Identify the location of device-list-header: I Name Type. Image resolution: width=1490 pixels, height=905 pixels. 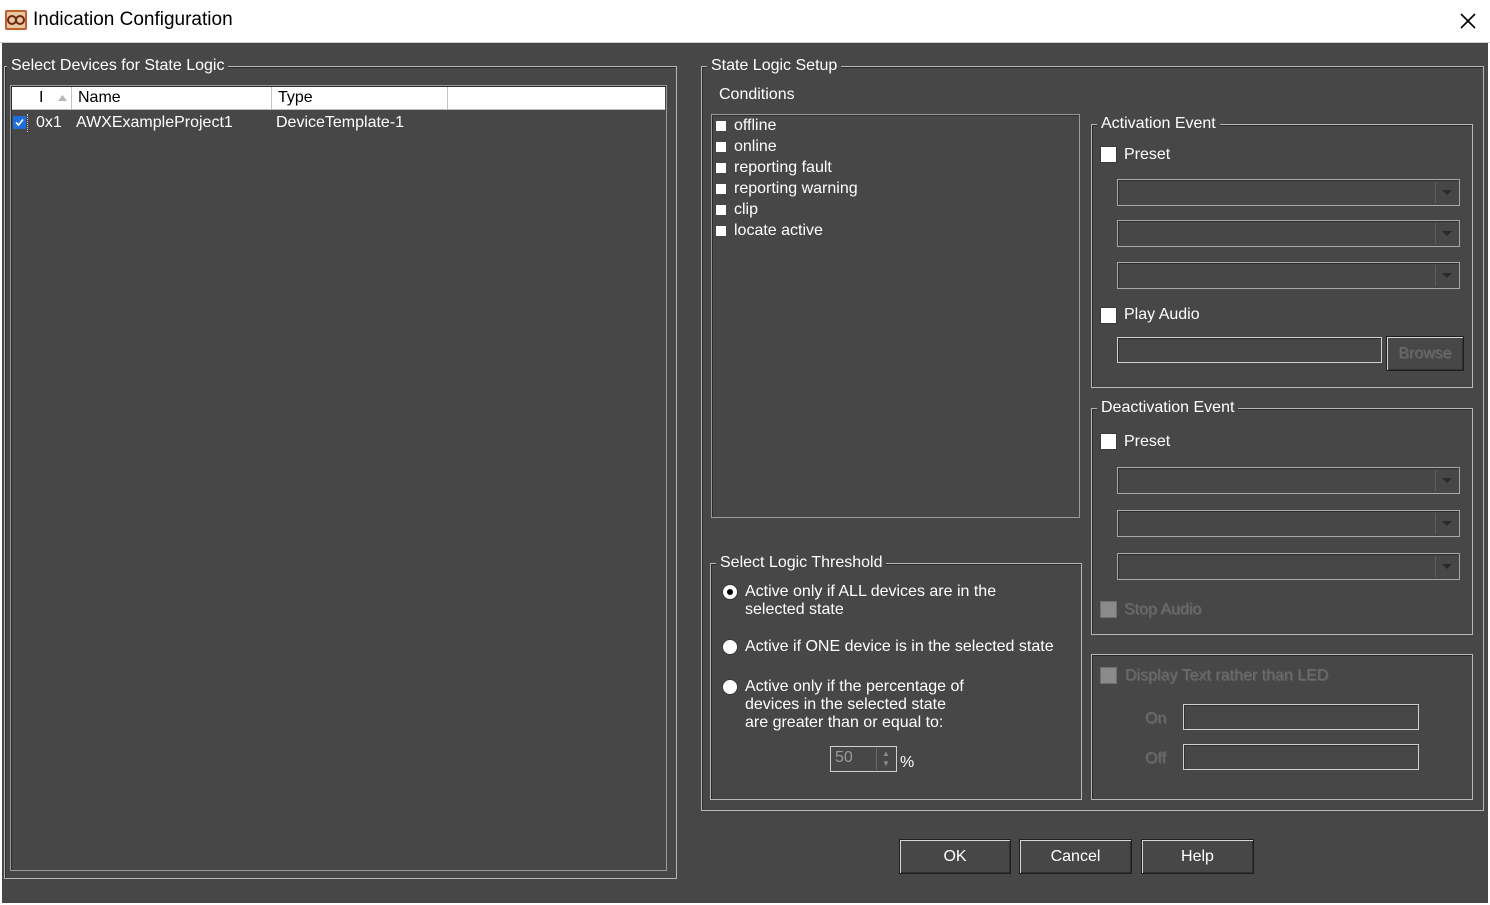
(338, 98).